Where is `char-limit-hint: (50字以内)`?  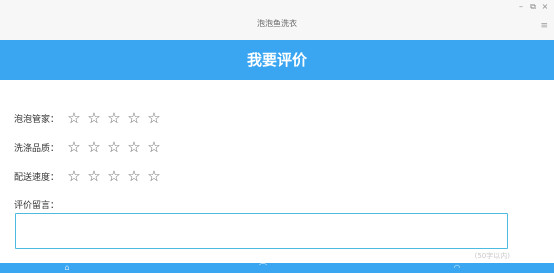 char-limit-hint: (50字以内) is located at coordinates (492, 256).